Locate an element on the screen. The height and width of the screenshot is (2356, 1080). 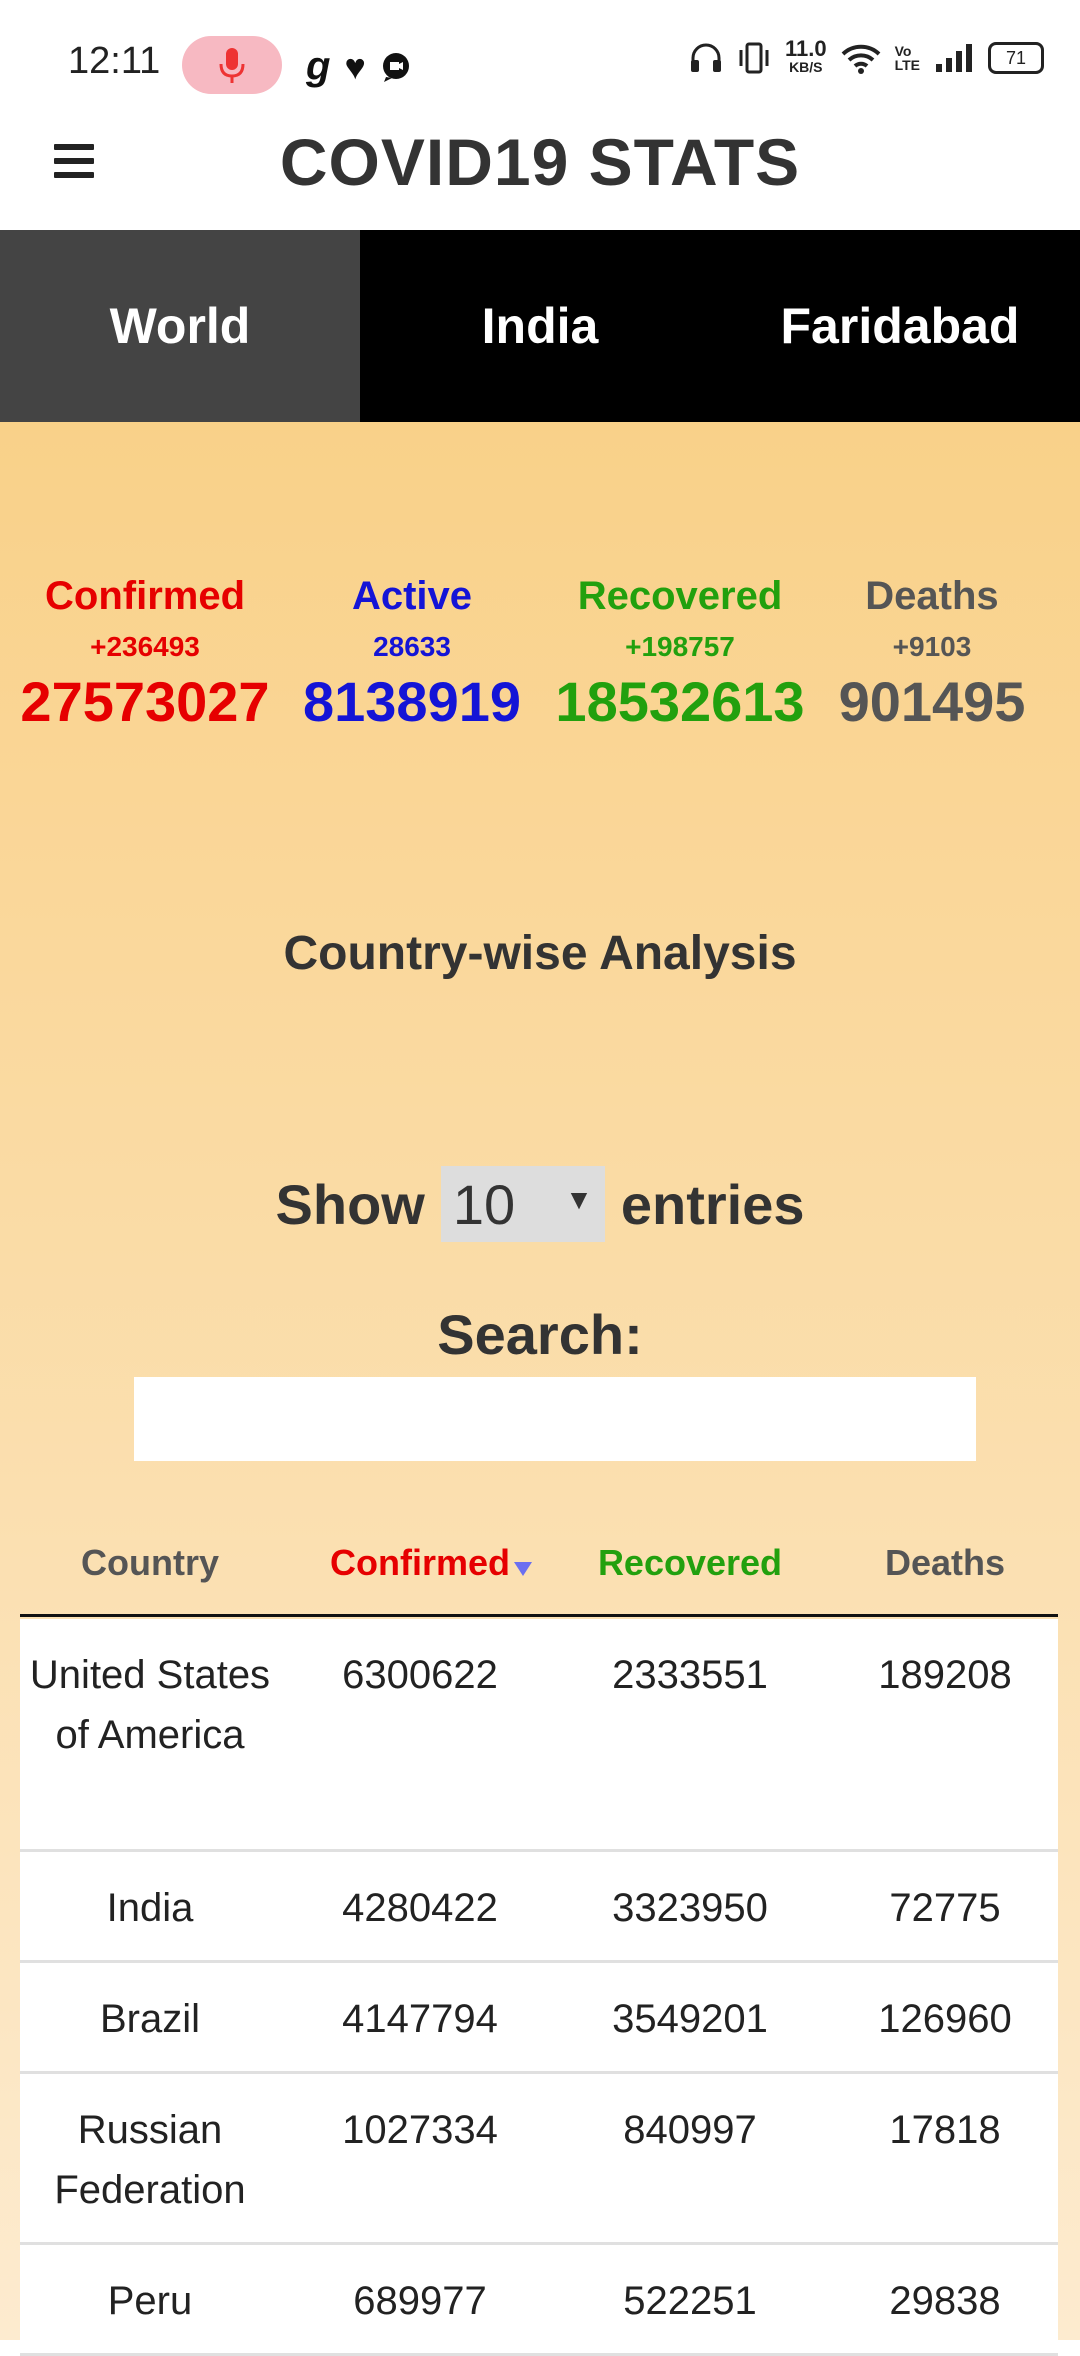
cell-country: India is located at coordinates (150, 1908).